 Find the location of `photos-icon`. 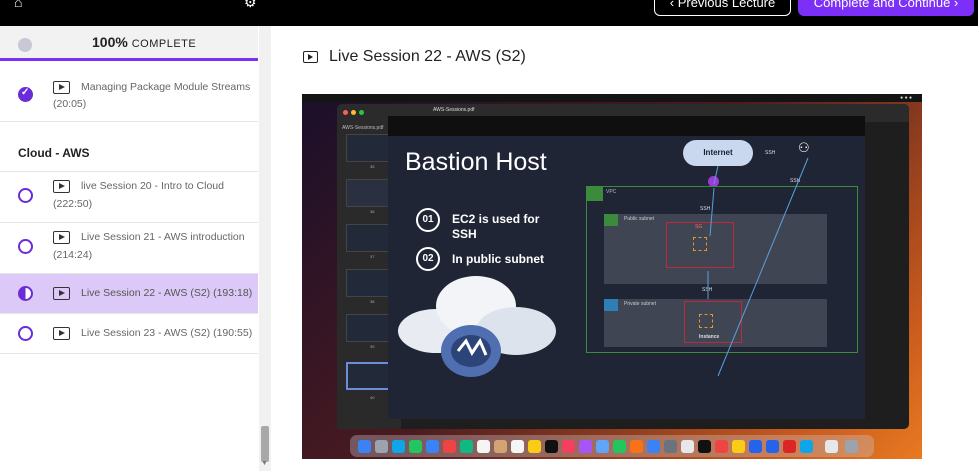

photos-icon is located at coordinates (449, 446).